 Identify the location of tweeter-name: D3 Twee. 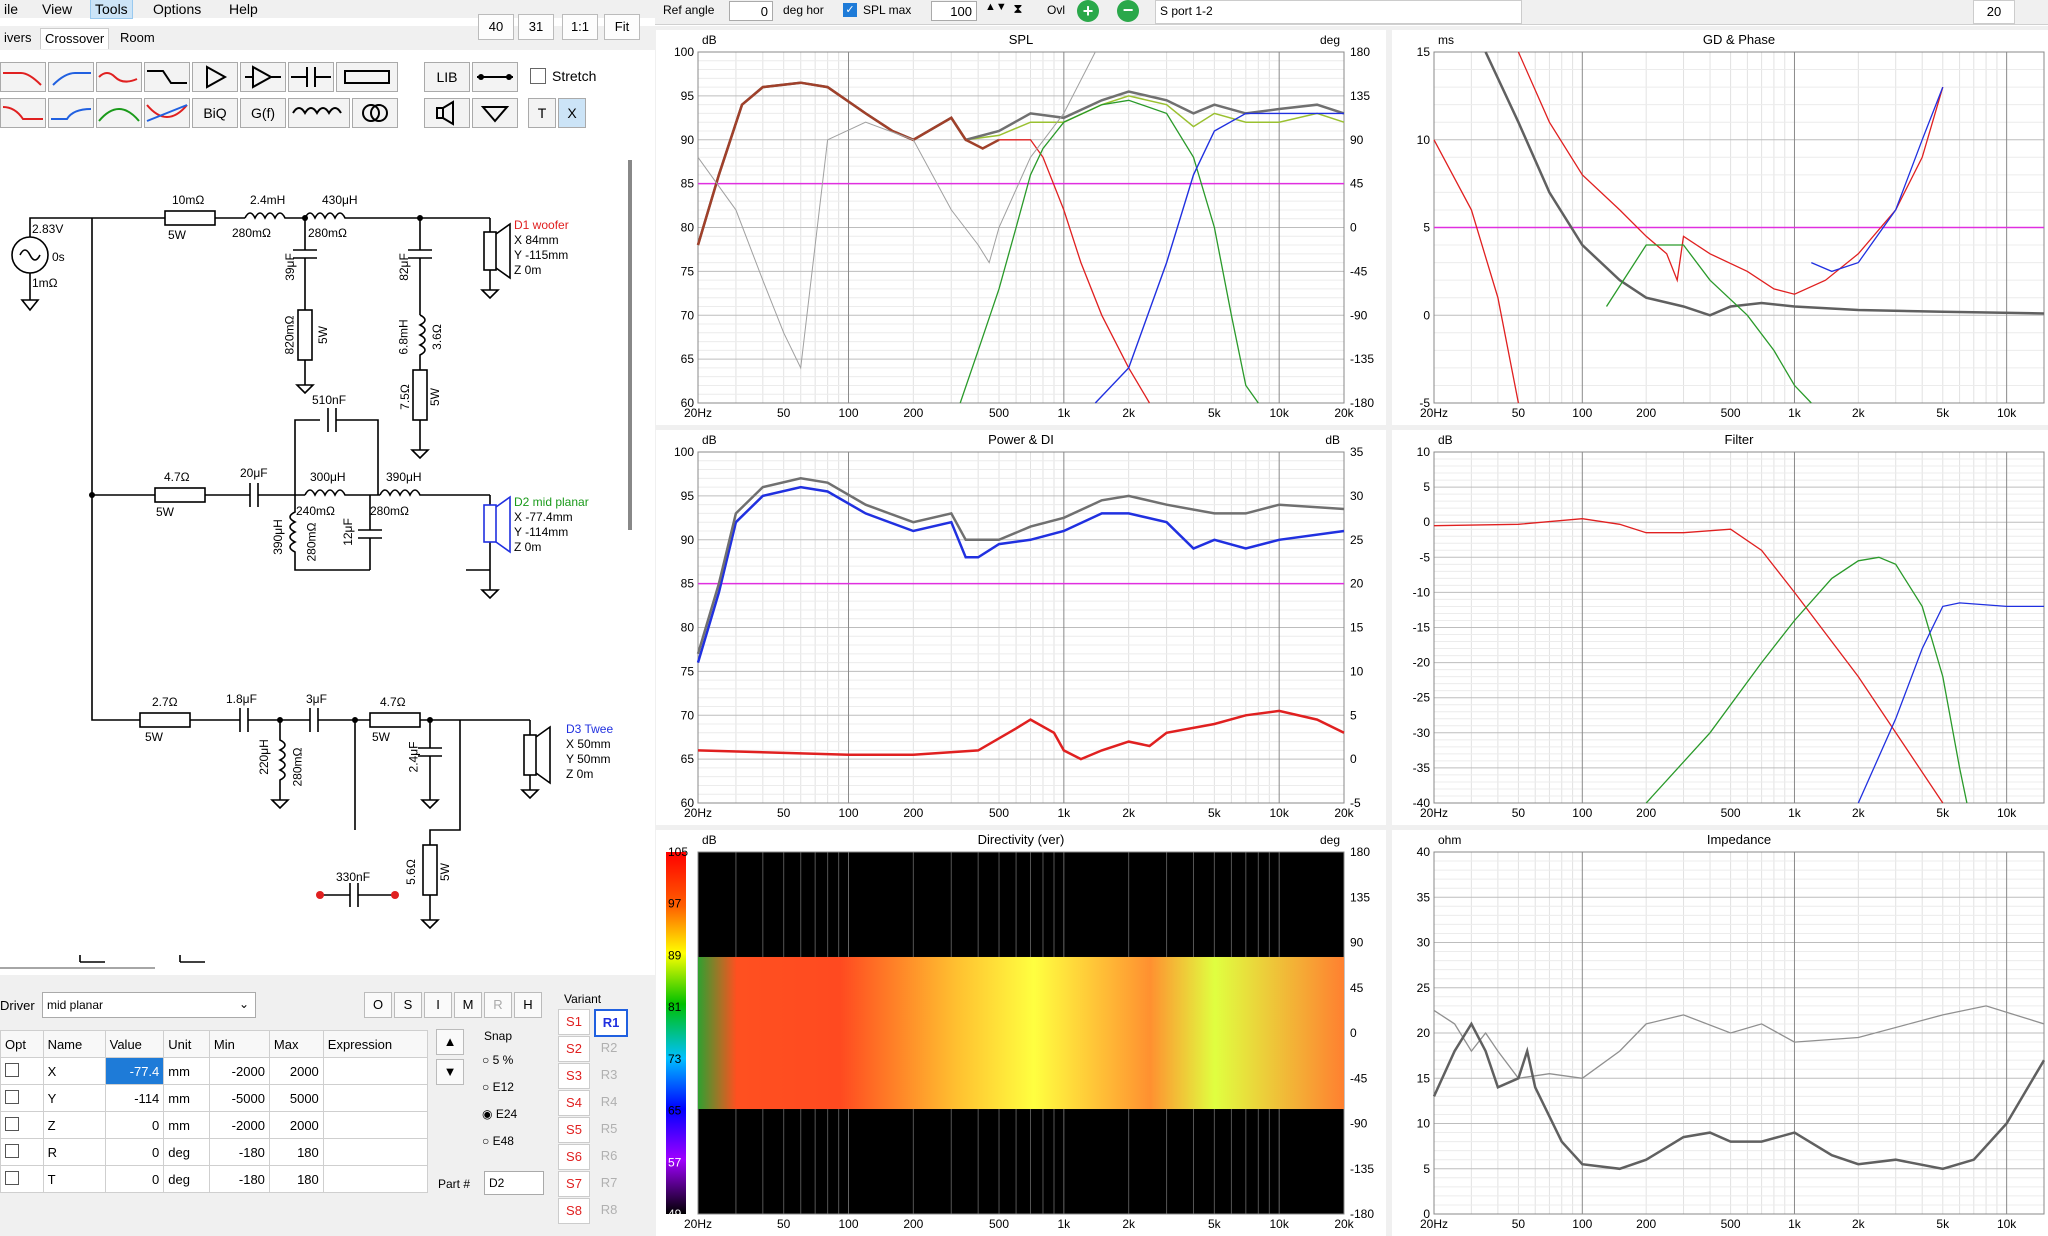
(589, 729).